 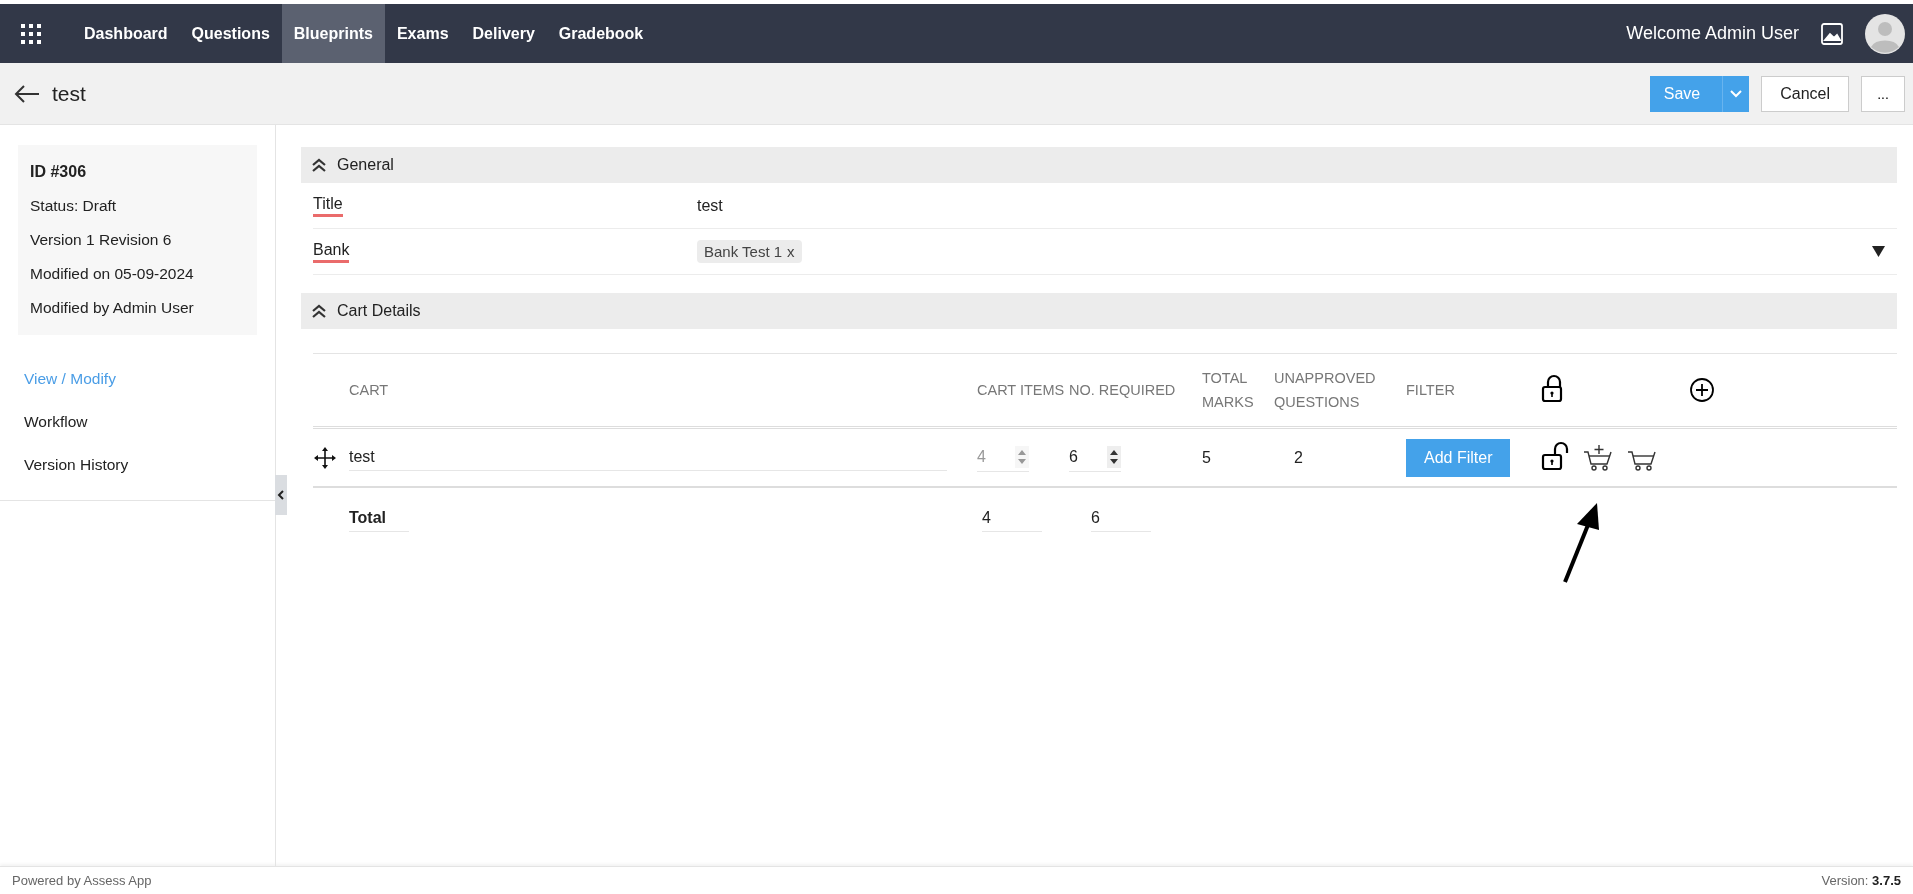 What do you see at coordinates (1228, 390) in the screenshot?
I see `column-header: TOTAL MARKS` at bounding box center [1228, 390].